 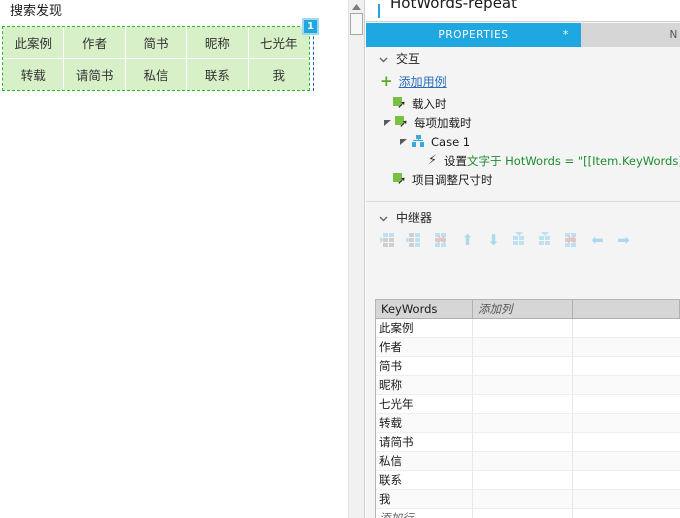 I want to click on event-cursor-icon: ➚, so click(x=401, y=122).